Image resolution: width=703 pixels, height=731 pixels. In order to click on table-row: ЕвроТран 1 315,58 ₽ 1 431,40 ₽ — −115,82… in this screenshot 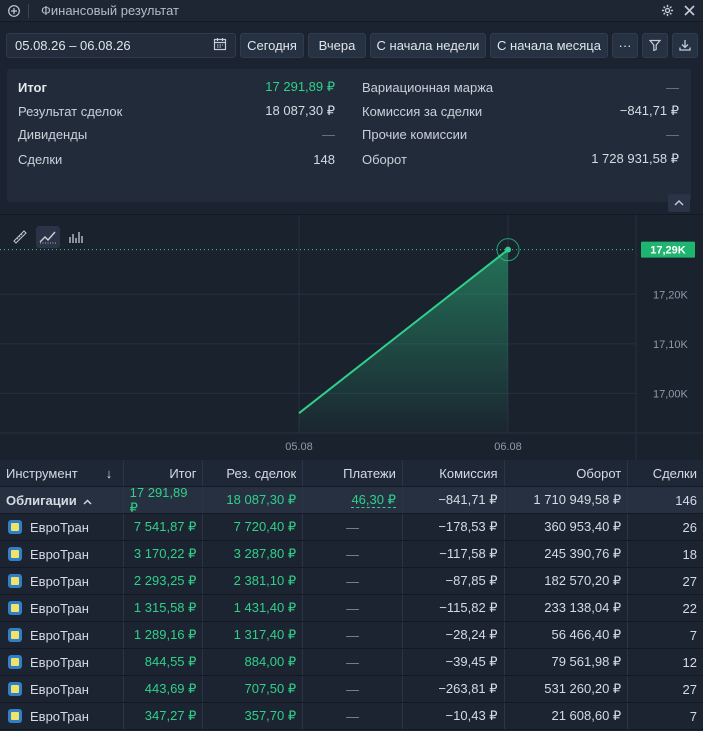, I will do `click(351, 608)`.